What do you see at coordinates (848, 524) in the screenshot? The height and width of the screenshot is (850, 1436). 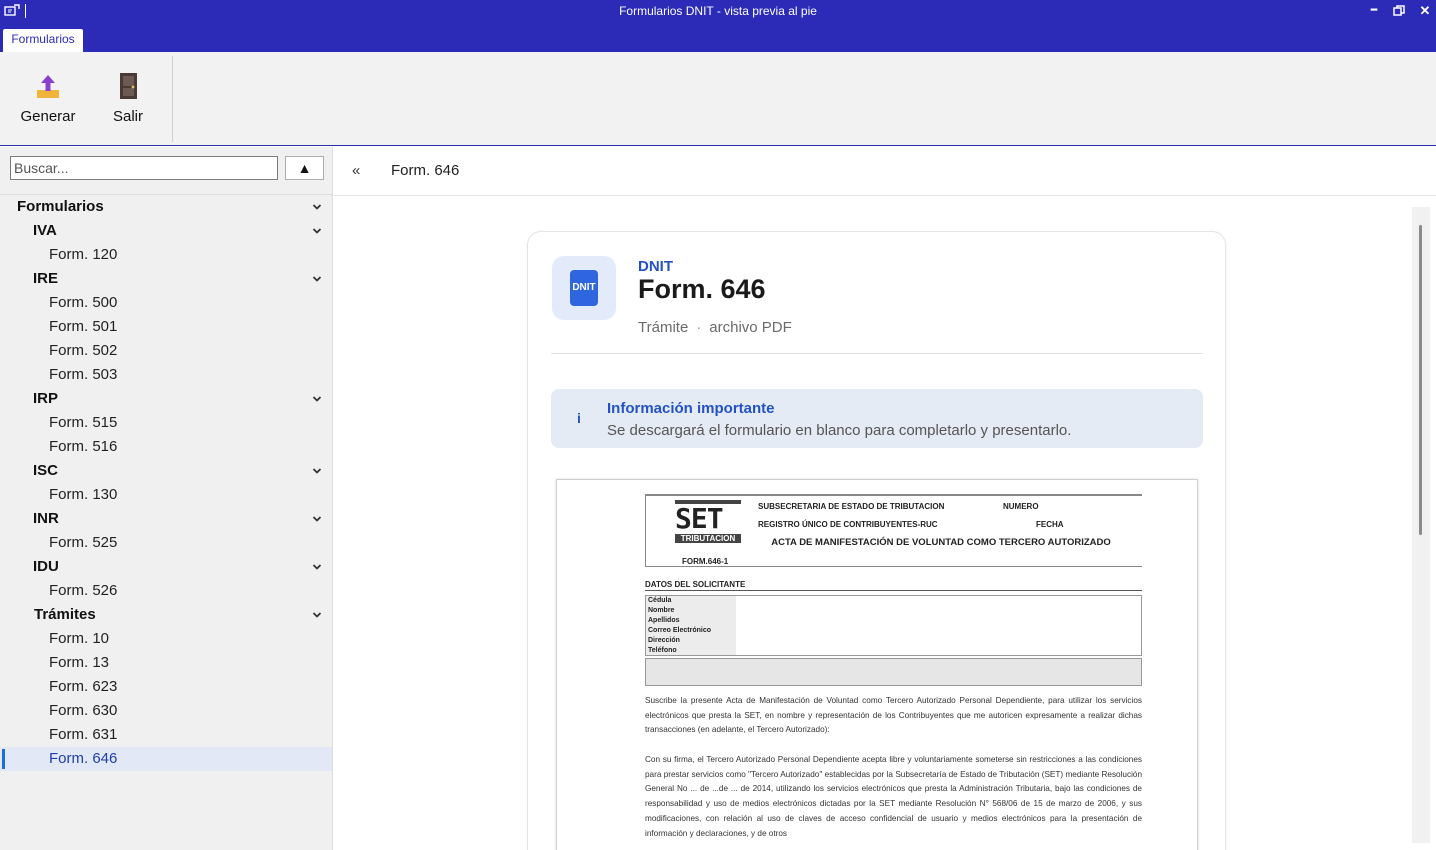 I see `preview-line2: REGISTRO ÚNICO DE CONTRIBUYENTES-RUC` at bounding box center [848, 524].